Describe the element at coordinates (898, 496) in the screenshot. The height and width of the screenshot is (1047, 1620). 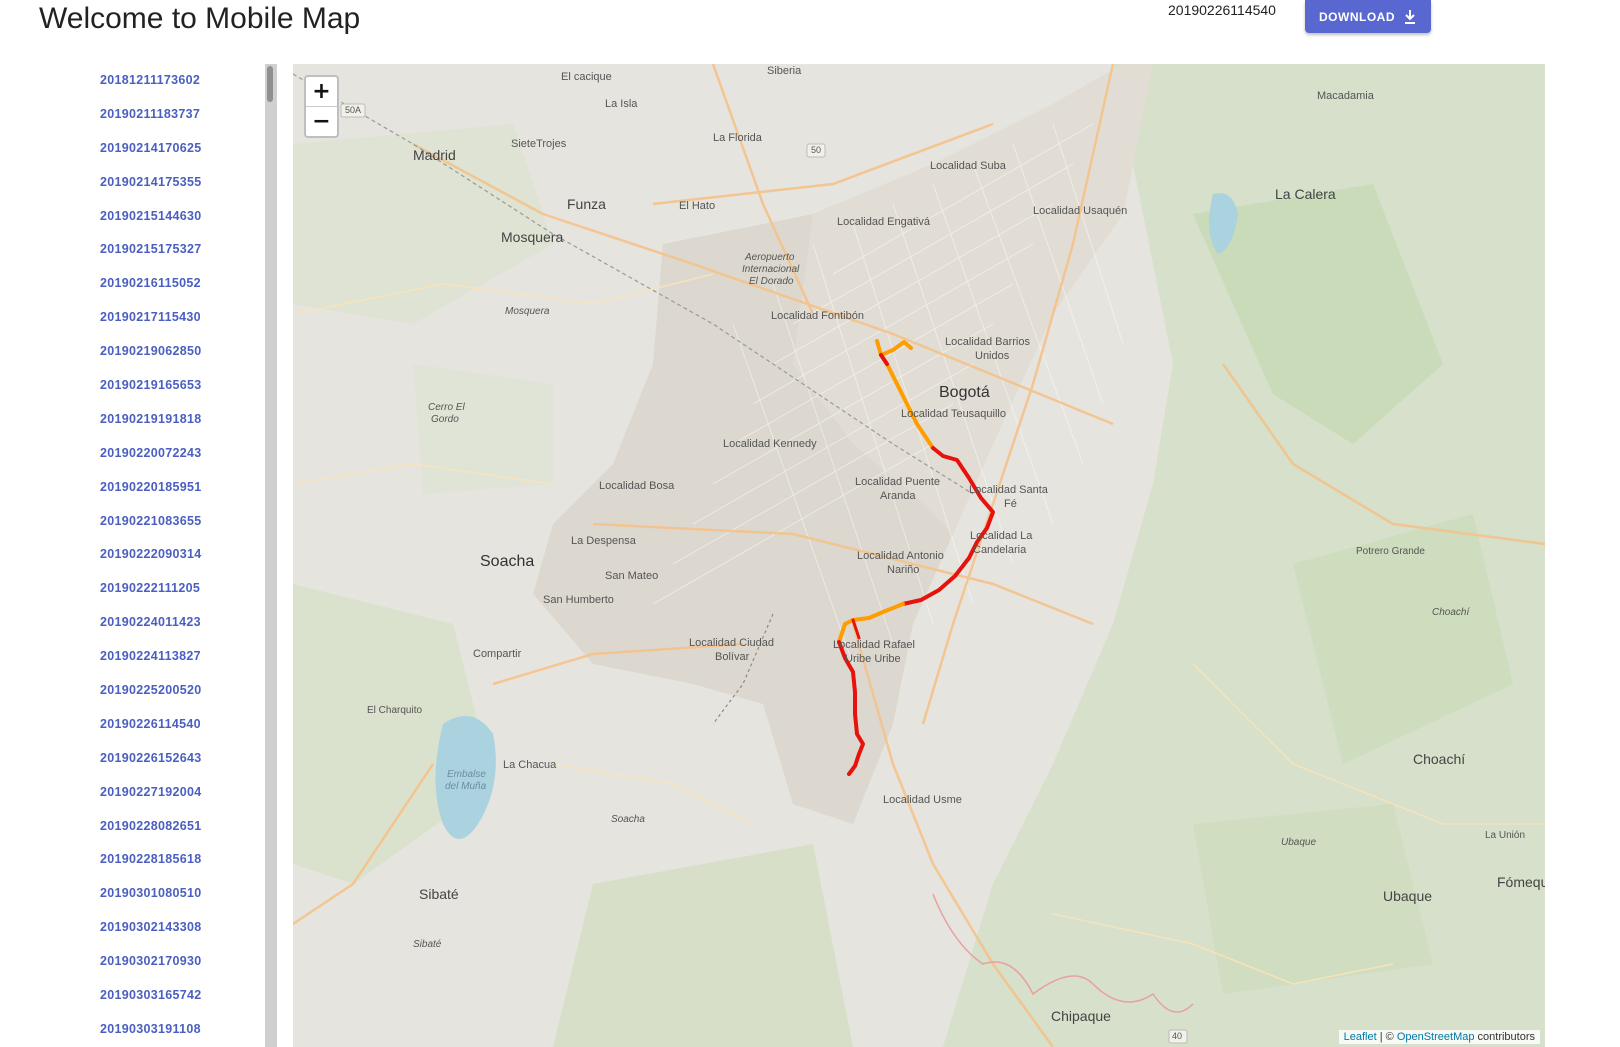
I see `map-label: Aranda` at that location.